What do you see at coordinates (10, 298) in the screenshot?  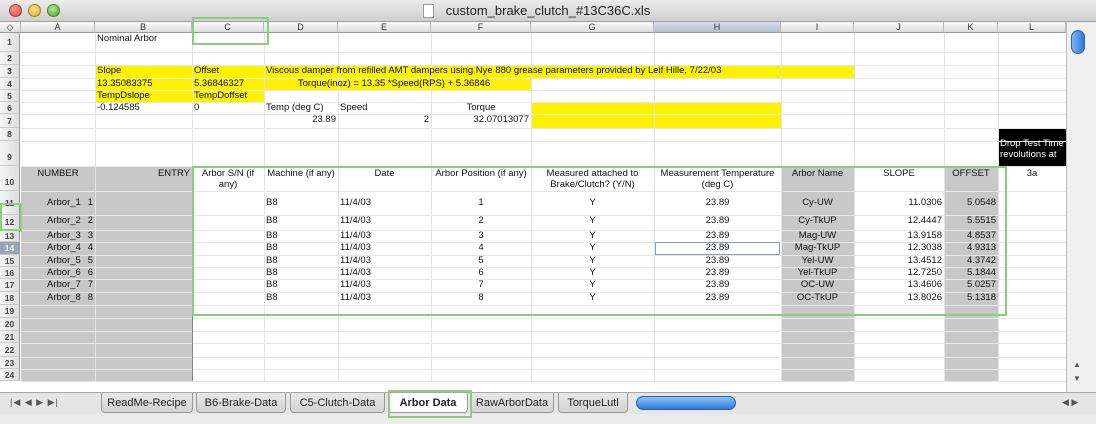 I see `row-header-18: 18` at bounding box center [10, 298].